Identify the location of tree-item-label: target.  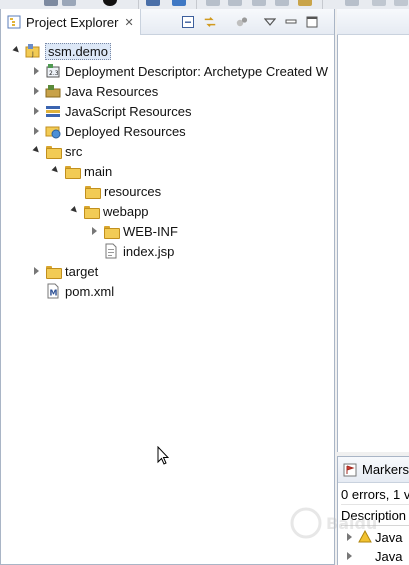
(82, 271).